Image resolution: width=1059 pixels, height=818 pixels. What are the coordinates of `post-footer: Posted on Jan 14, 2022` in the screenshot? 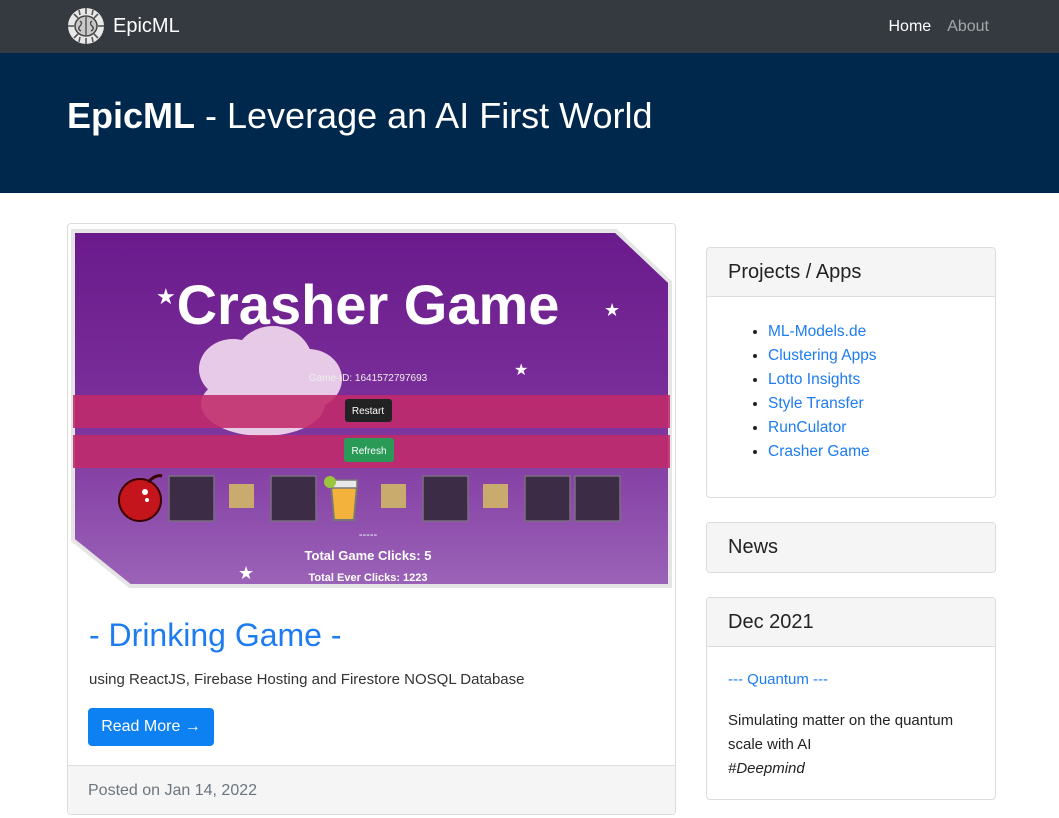 It's located at (371, 789).